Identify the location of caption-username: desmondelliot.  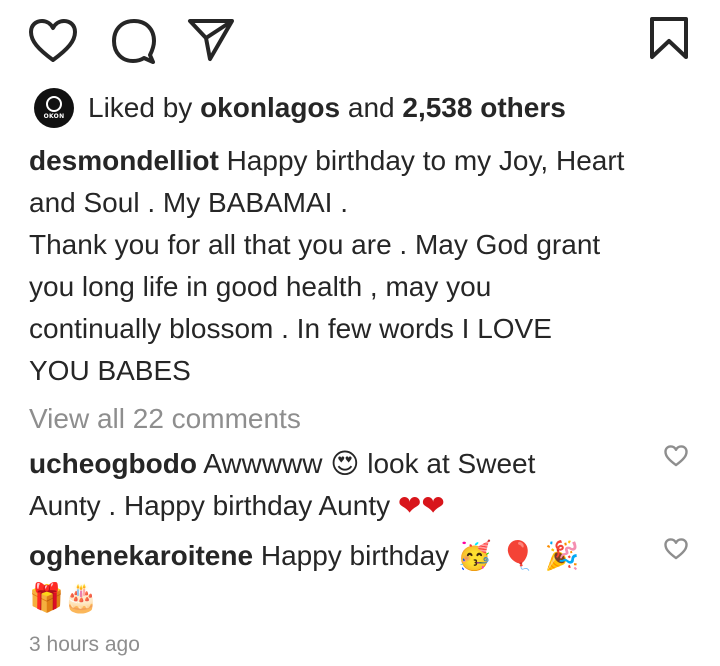
(124, 160).